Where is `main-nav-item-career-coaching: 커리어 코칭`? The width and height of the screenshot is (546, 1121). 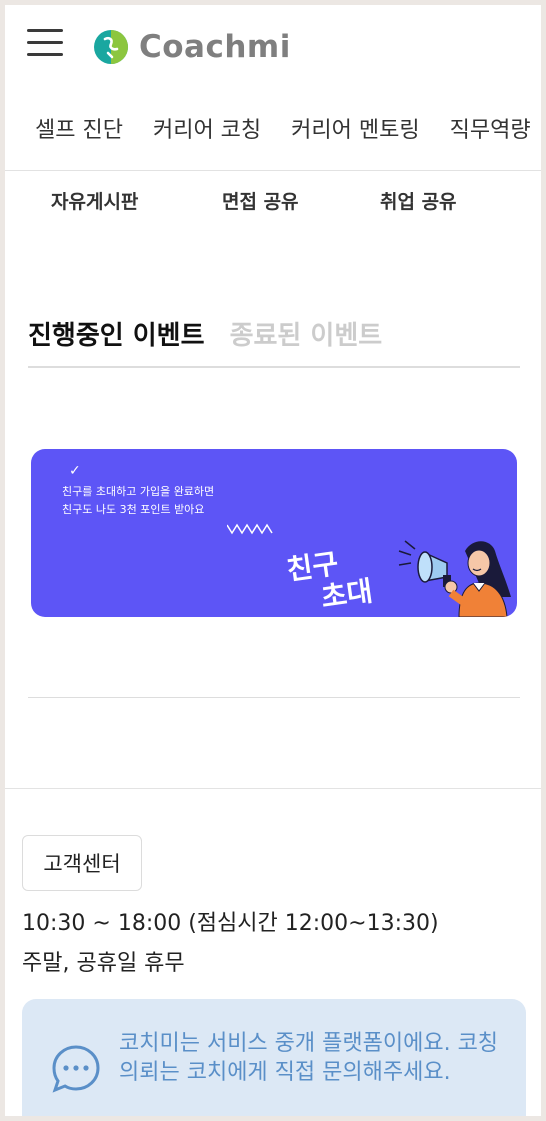 main-nav-item-career-coaching: 커리어 코칭 is located at coordinates (207, 131).